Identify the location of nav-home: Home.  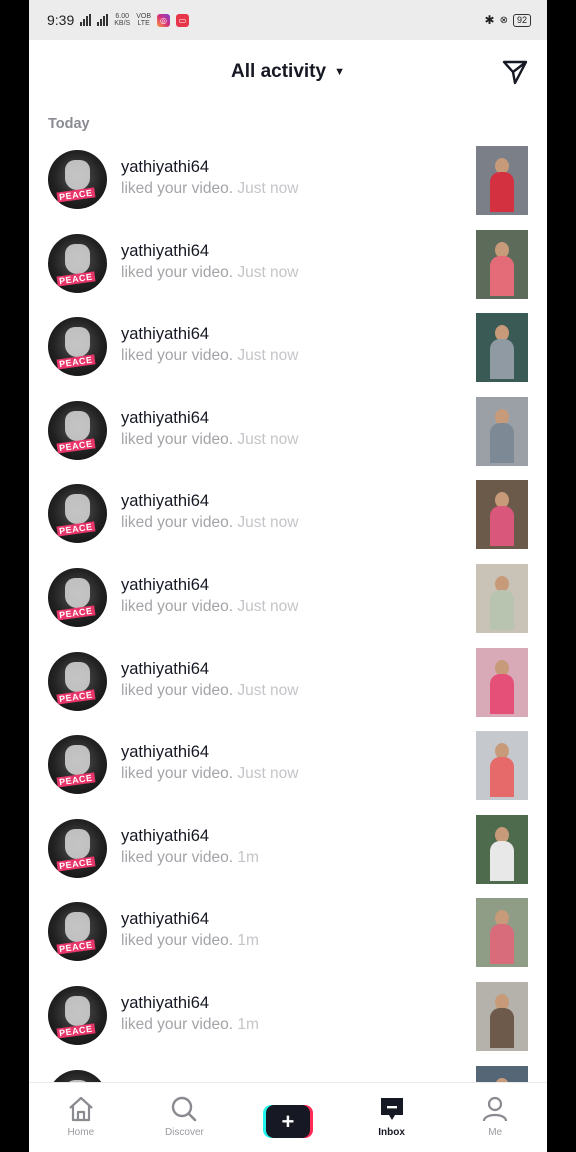
(81, 1117).